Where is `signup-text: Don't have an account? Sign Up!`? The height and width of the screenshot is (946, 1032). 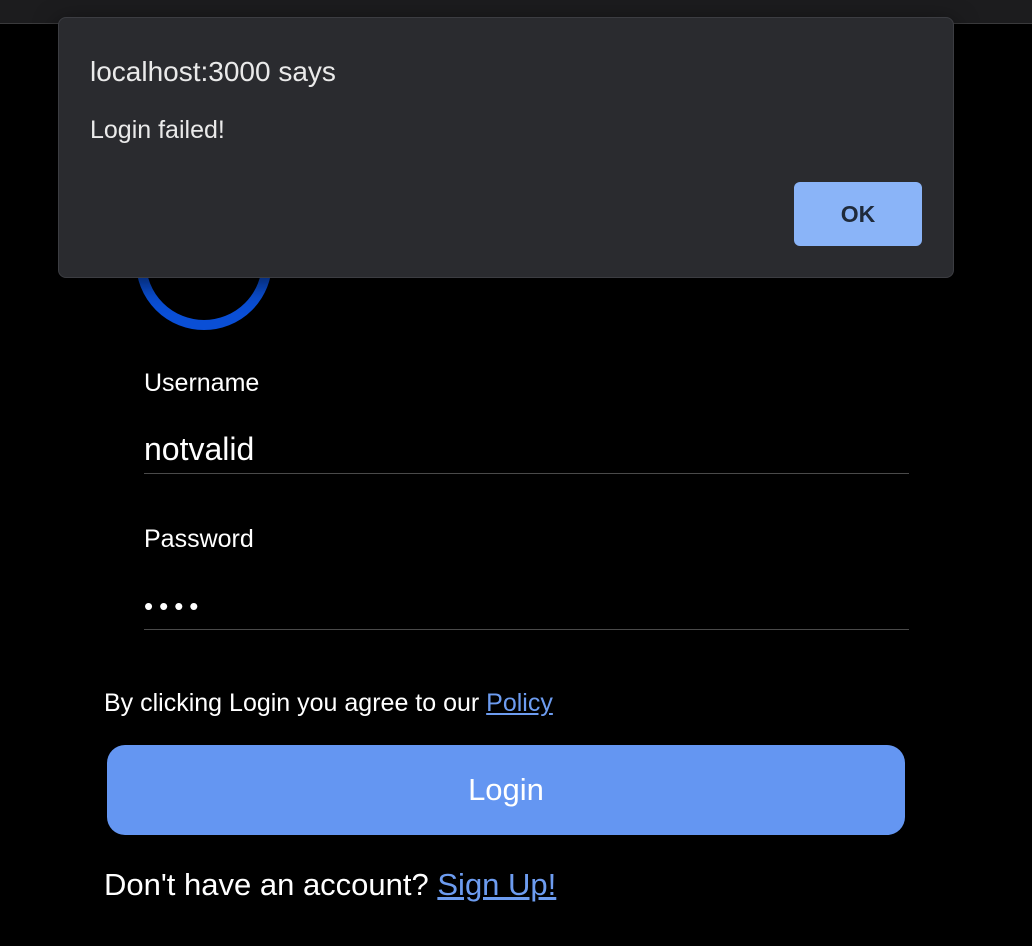 signup-text: Don't have an account? Sign Up! is located at coordinates (330, 885).